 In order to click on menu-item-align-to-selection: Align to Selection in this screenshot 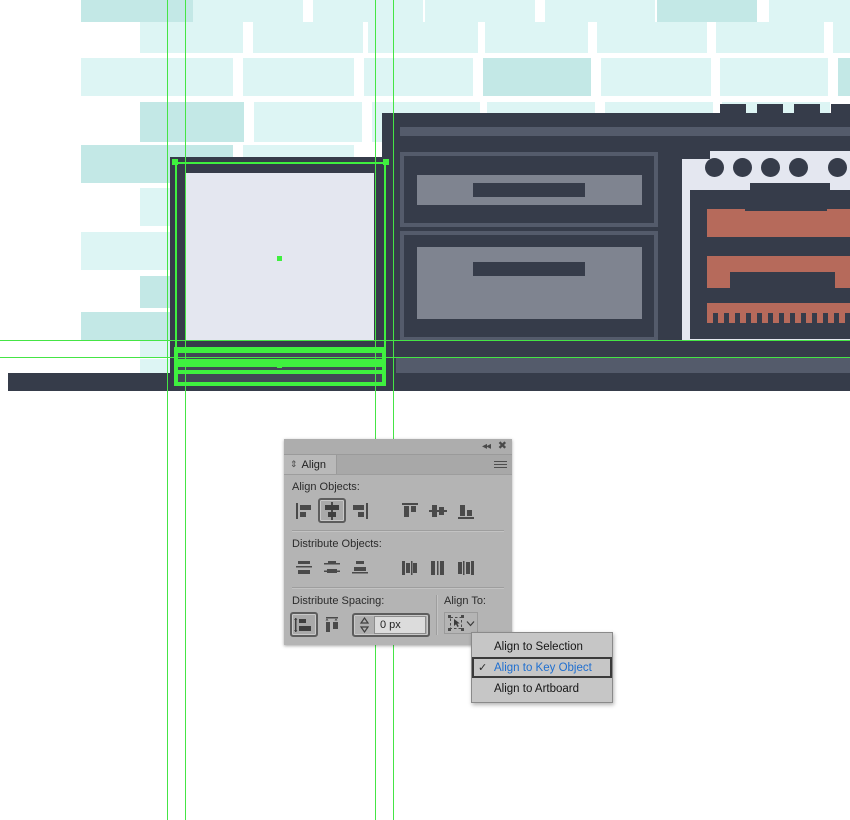, I will do `click(542, 646)`.